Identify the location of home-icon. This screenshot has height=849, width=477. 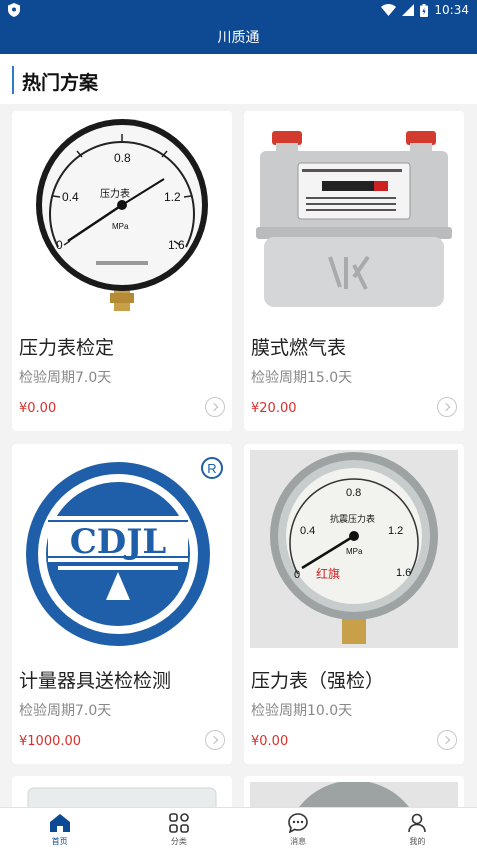
(59, 823).